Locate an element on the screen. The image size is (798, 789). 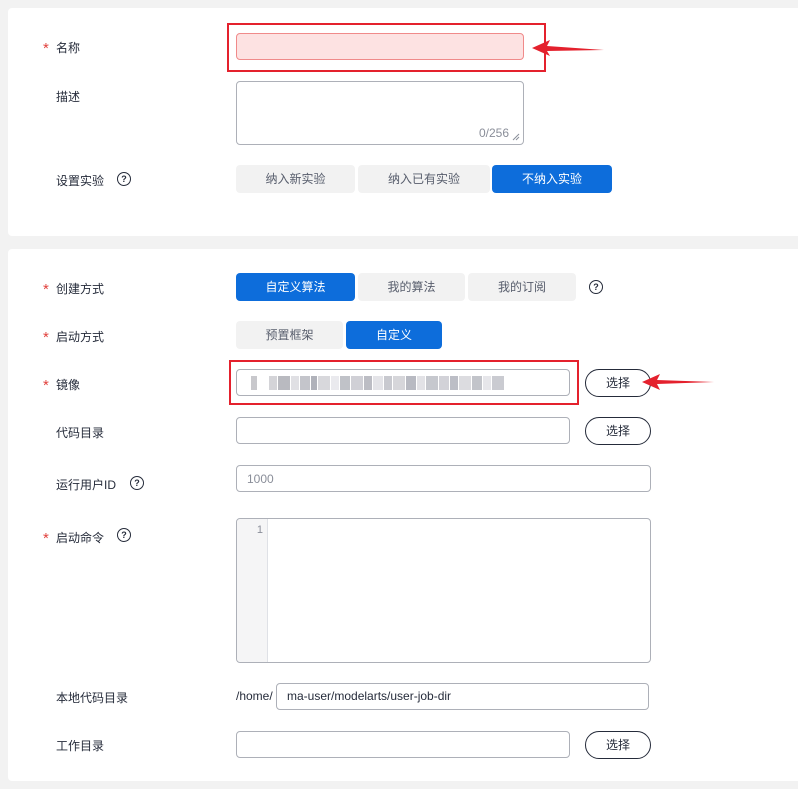
description-textarea: 0/256 is located at coordinates (380, 113).